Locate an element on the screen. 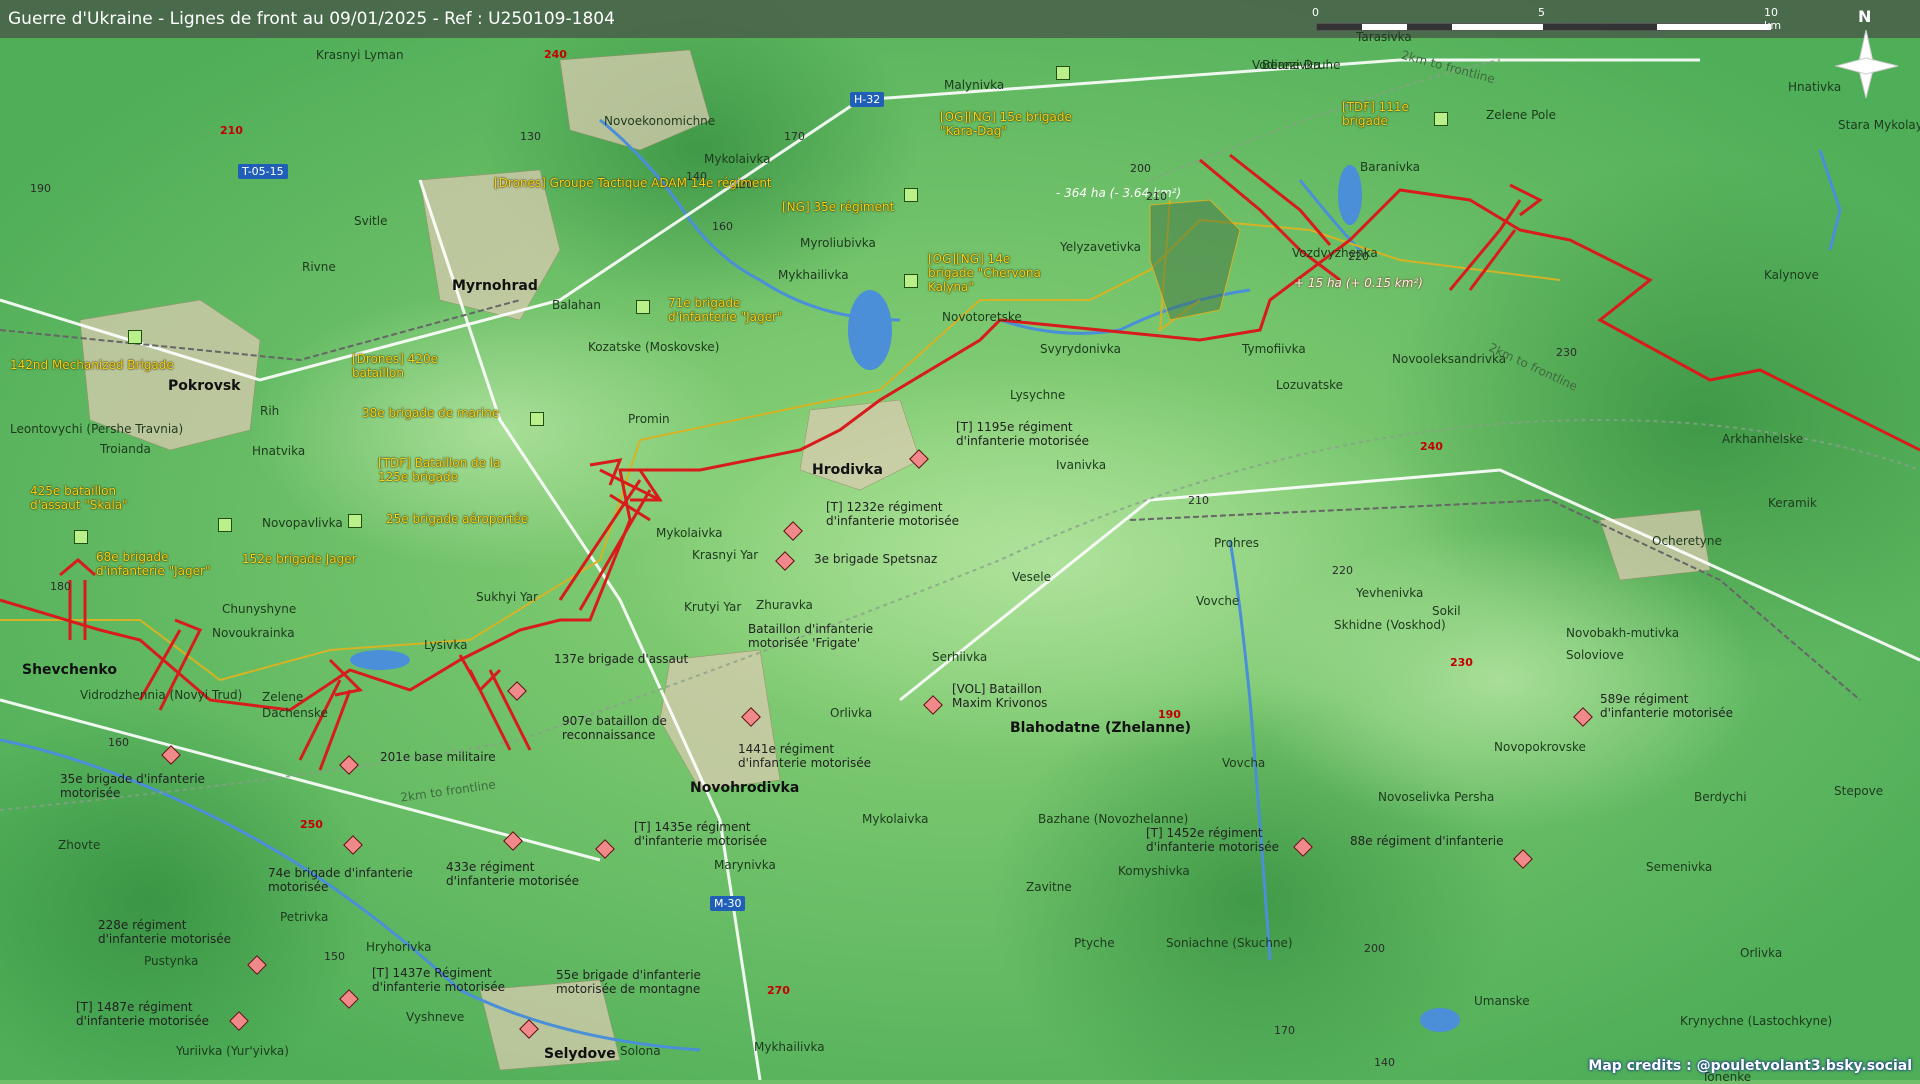  scale-tick: 0 is located at coordinates (1315, 12).